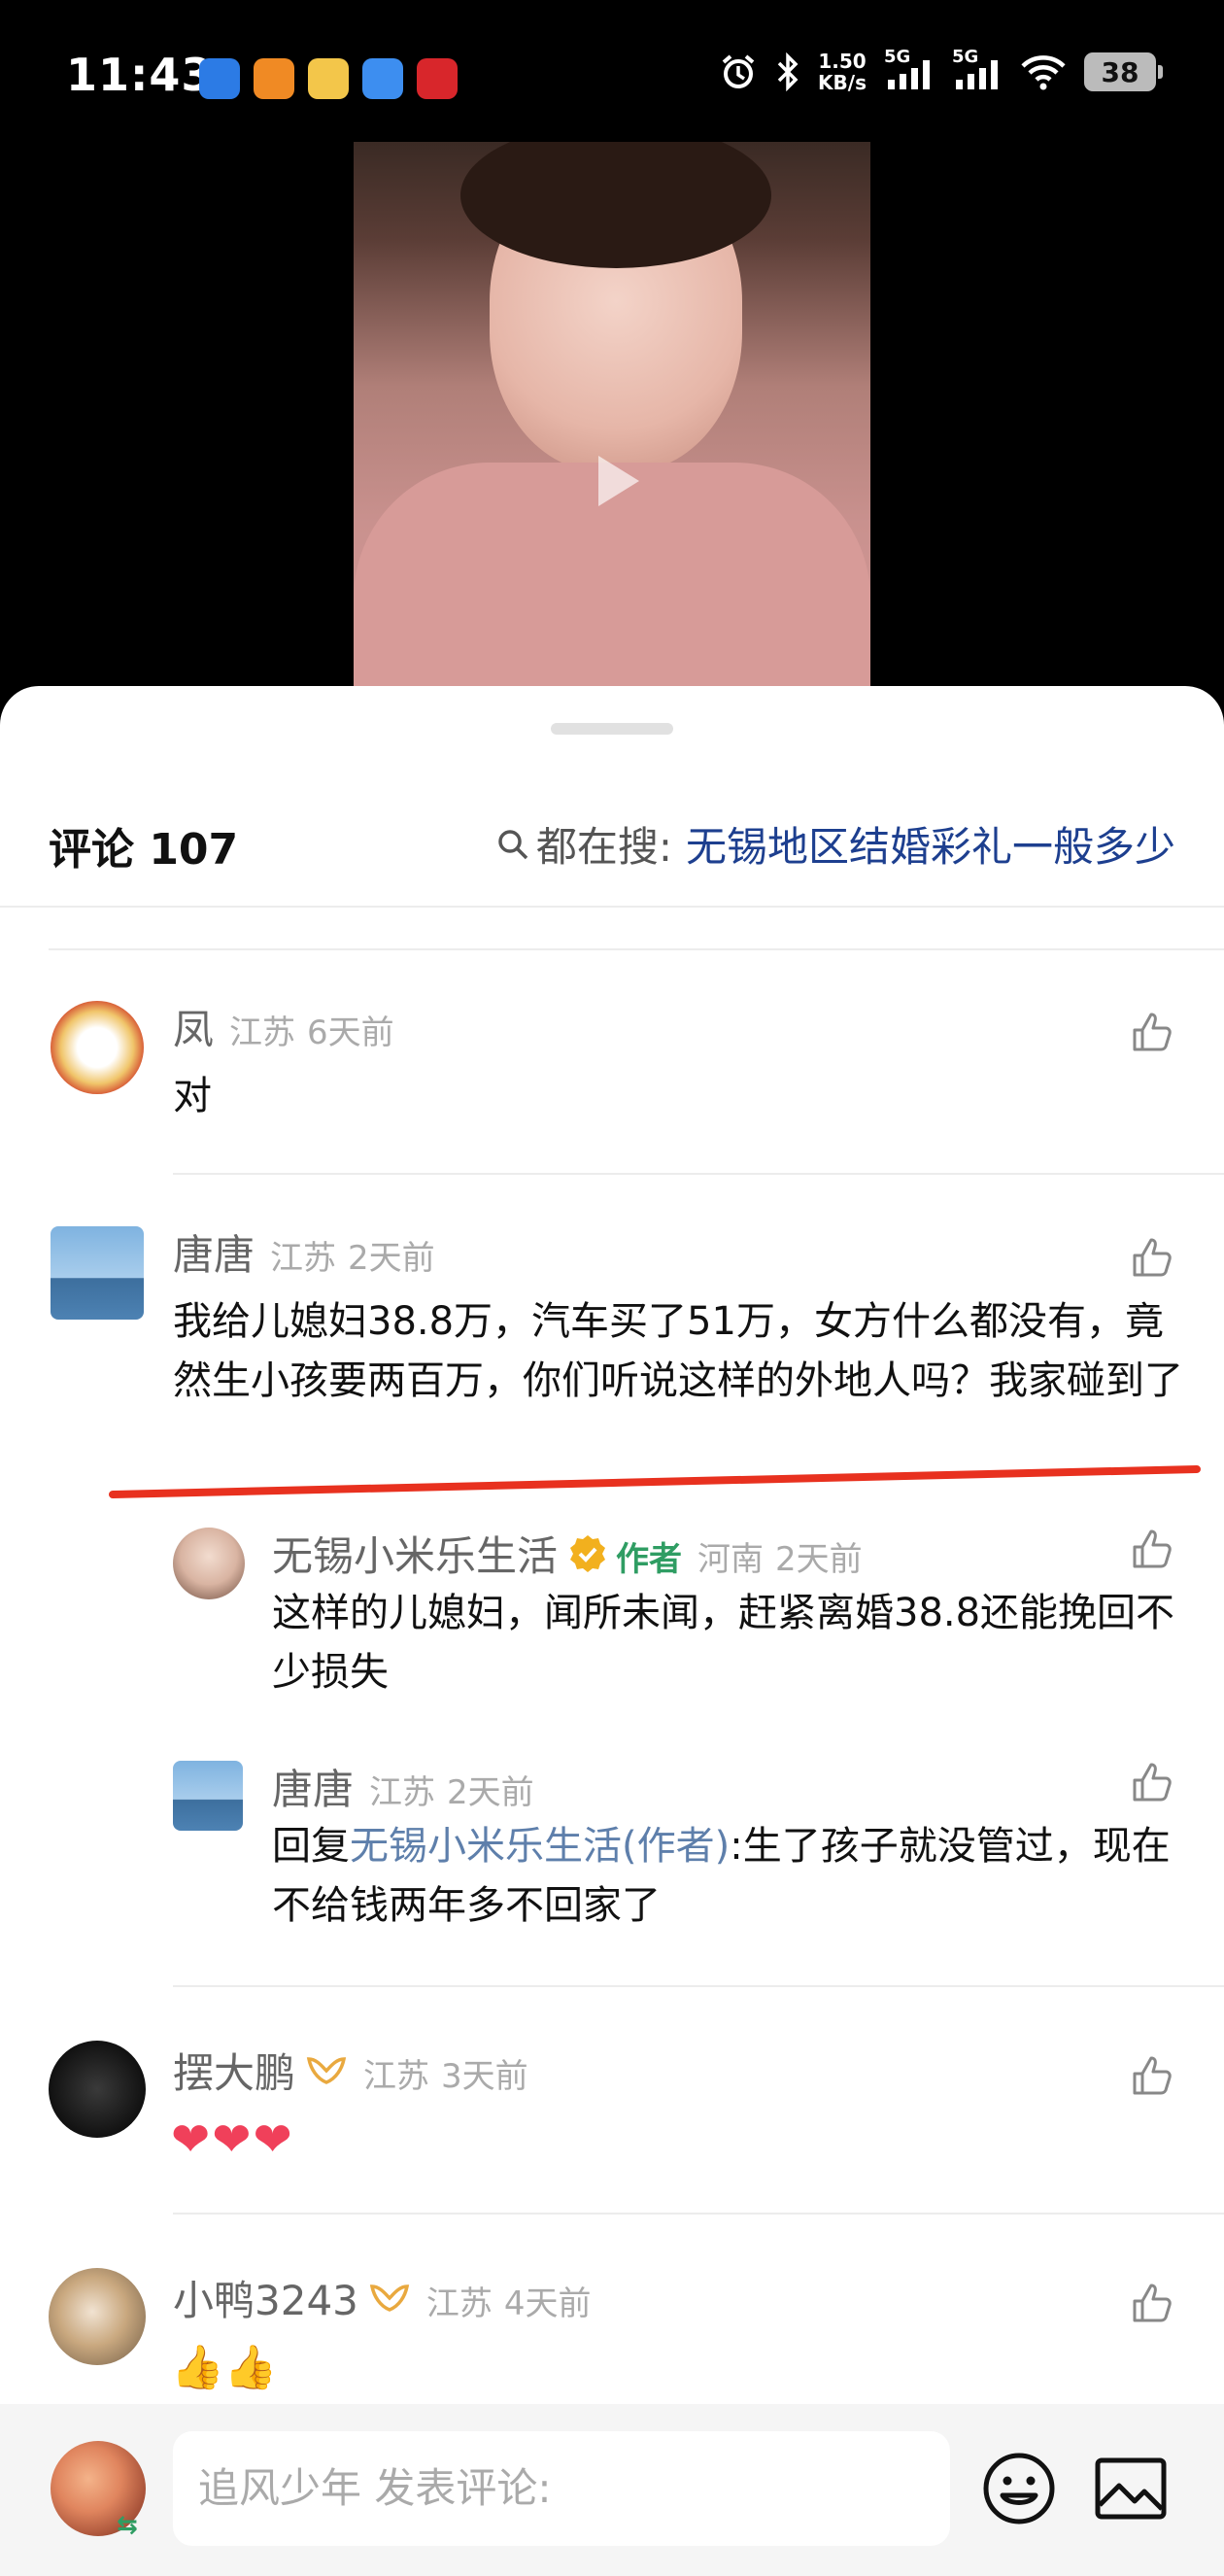 This screenshot has width=1224, height=2576. What do you see at coordinates (612, 73) in the screenshot?
I see `status-bar: 11:43 1.50 KB/s 5G 5G 38` at bounding box center [612, 73].